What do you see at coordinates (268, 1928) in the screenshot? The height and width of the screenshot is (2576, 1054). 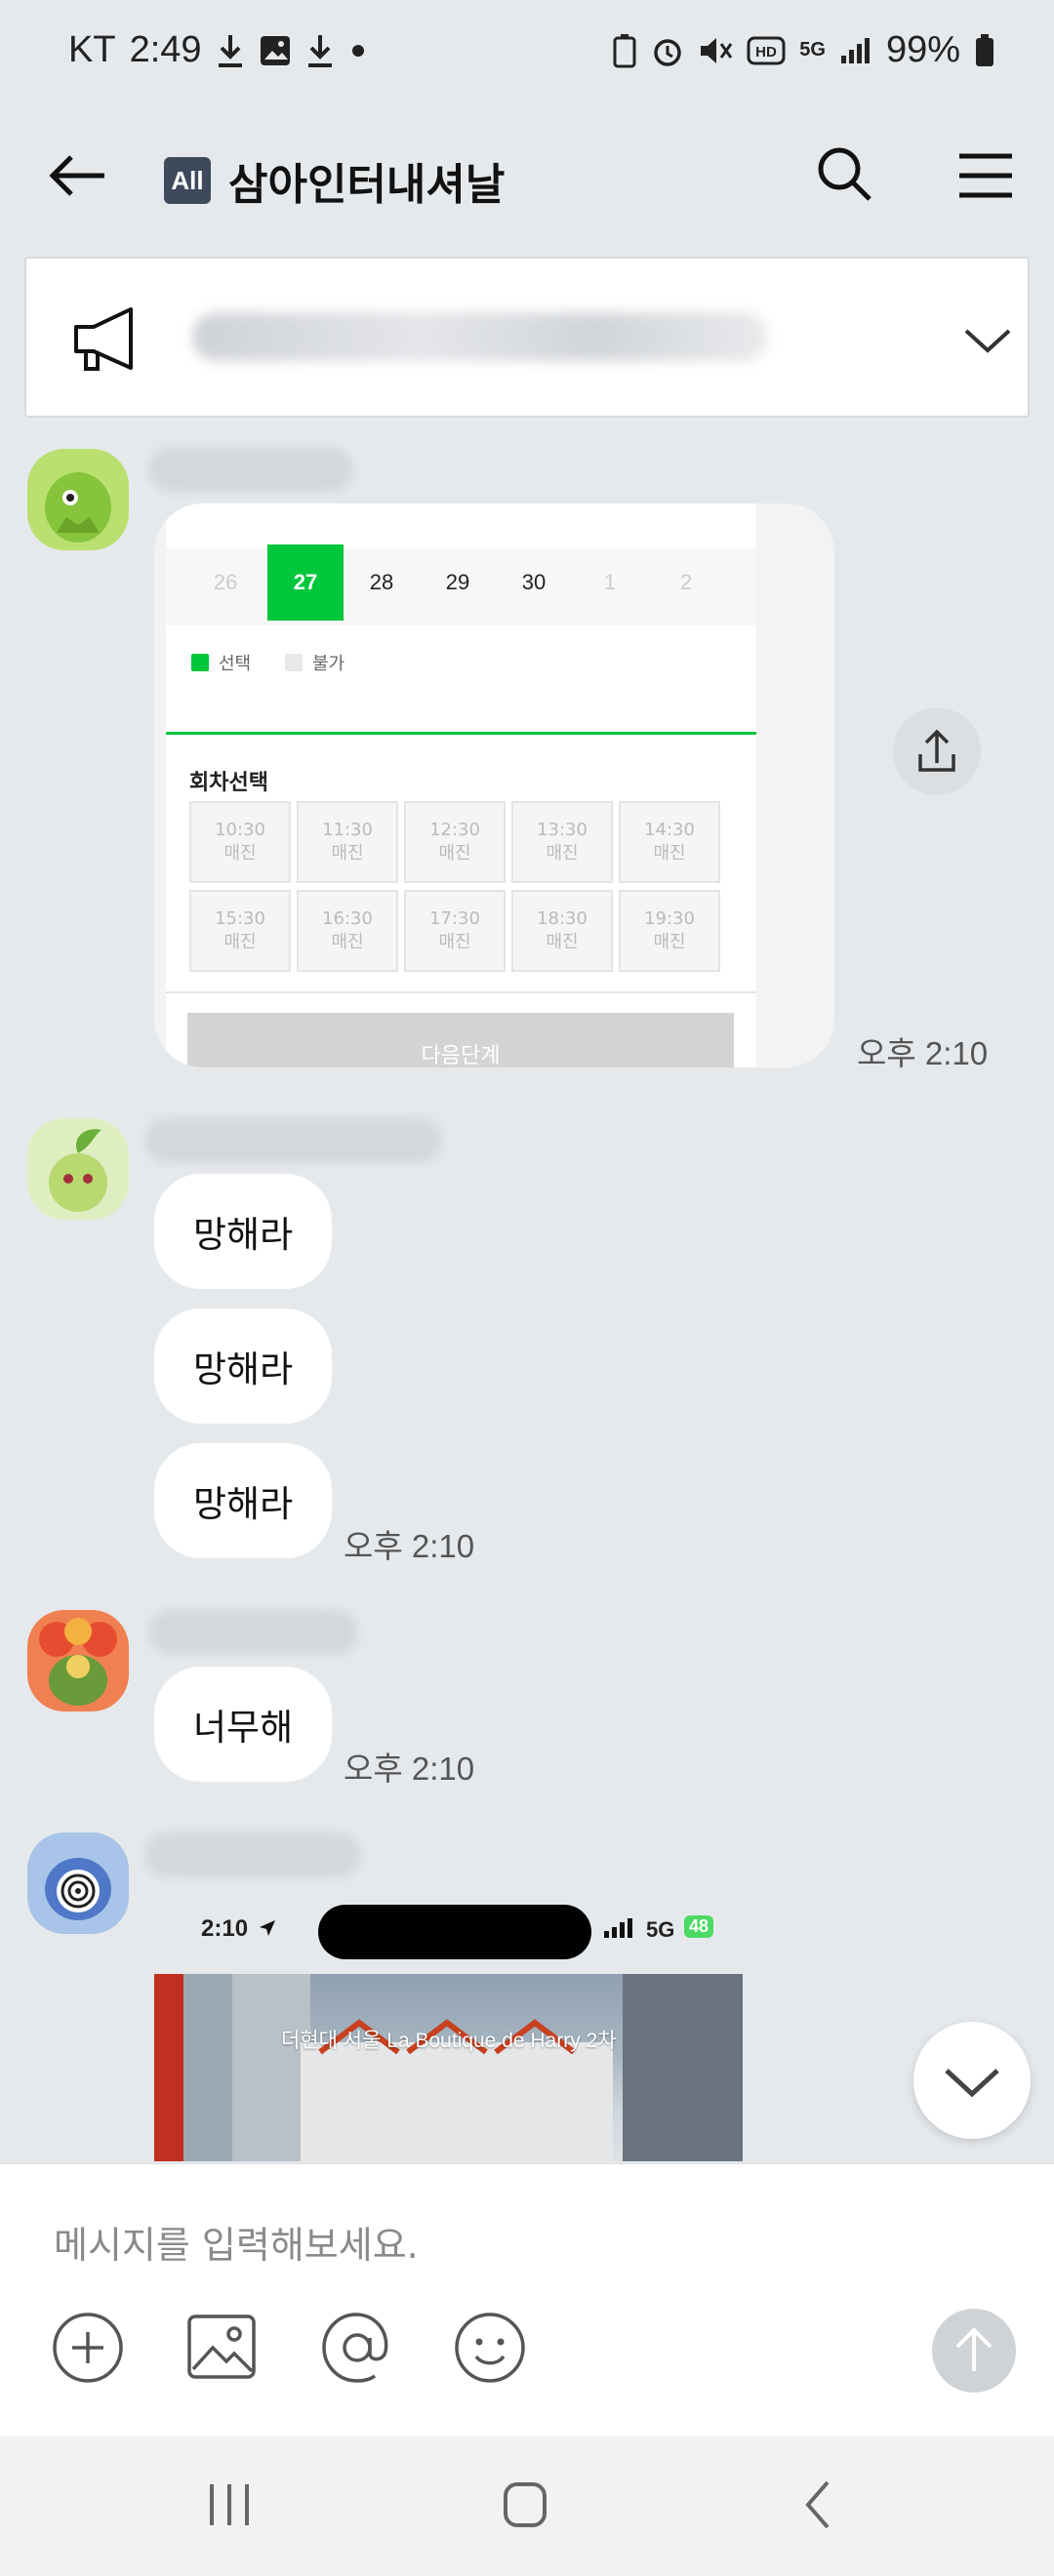 I see `location-arrow-icon` at bounding box center [268, 1928].